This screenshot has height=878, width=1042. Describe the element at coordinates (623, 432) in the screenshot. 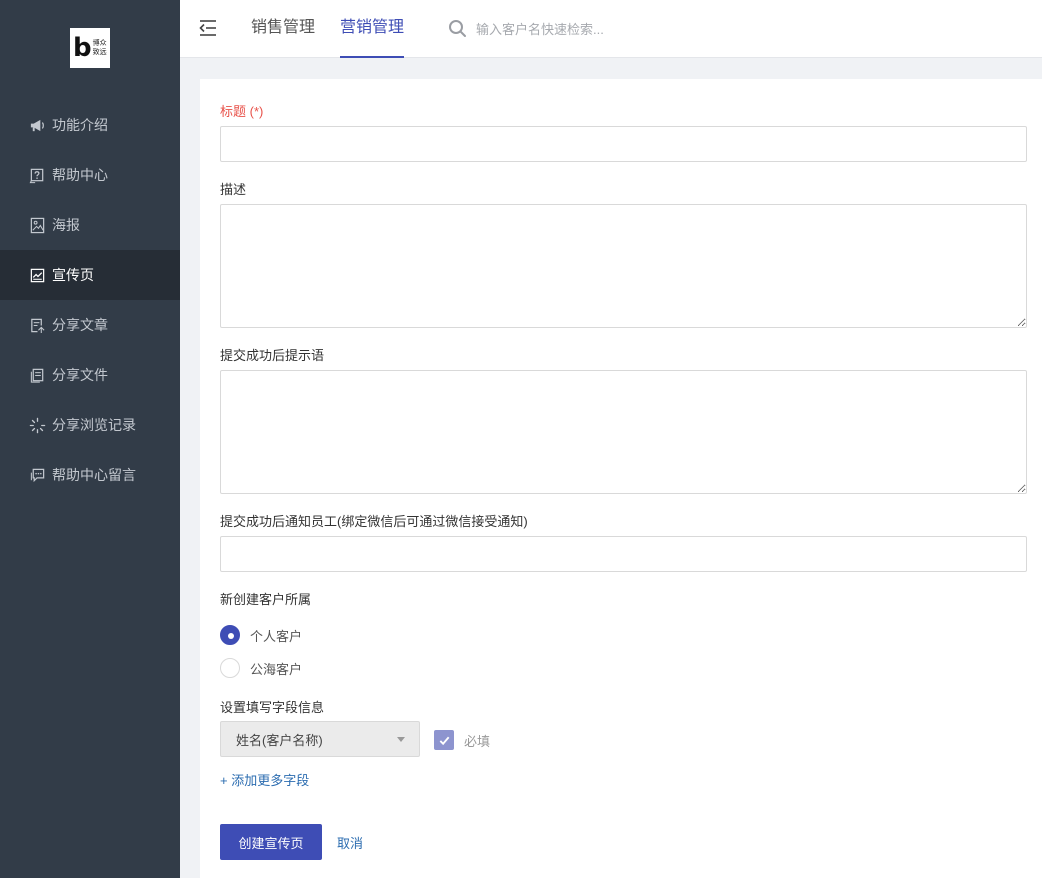

I see `success-message-textarea` at that location.